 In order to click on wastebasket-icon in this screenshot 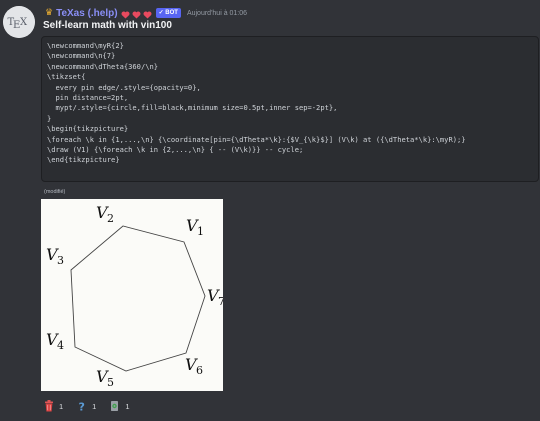, I will do `click(49, 406)`.